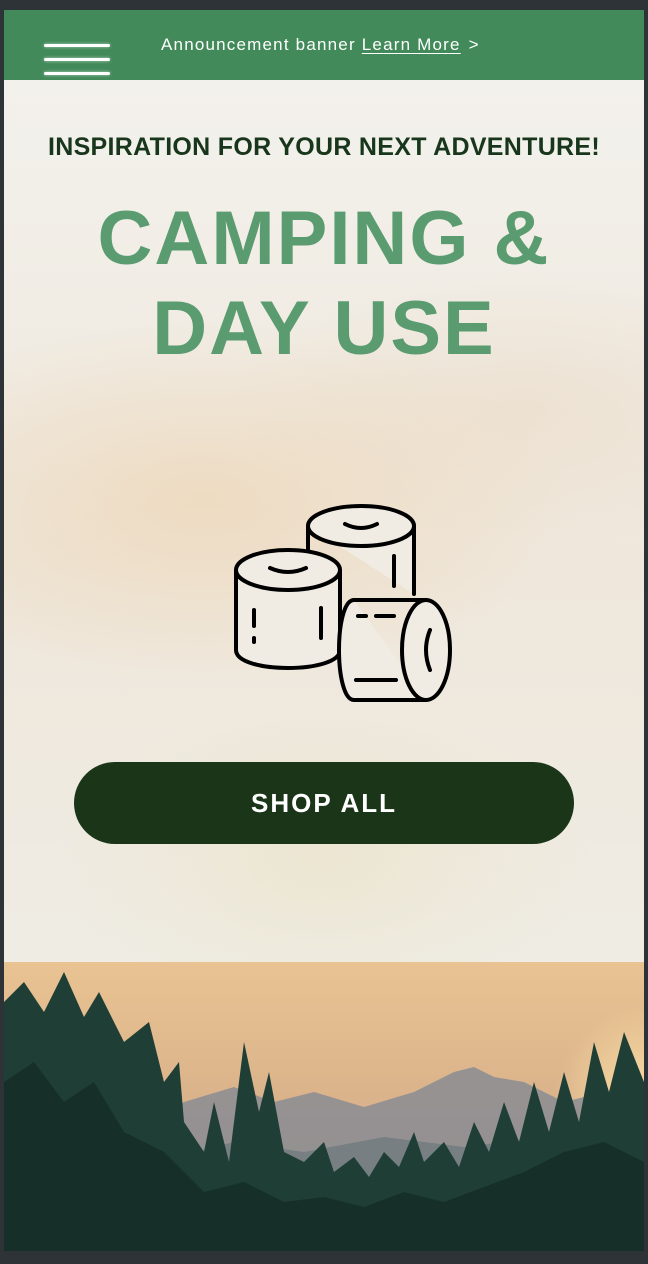 Image resolution: width=648 pixels, height=1264 pixels. What do you see at coordinates (474, 44) in the screenshot?
I see `chevron-right-icon: >` at bounding box center [474, 44].